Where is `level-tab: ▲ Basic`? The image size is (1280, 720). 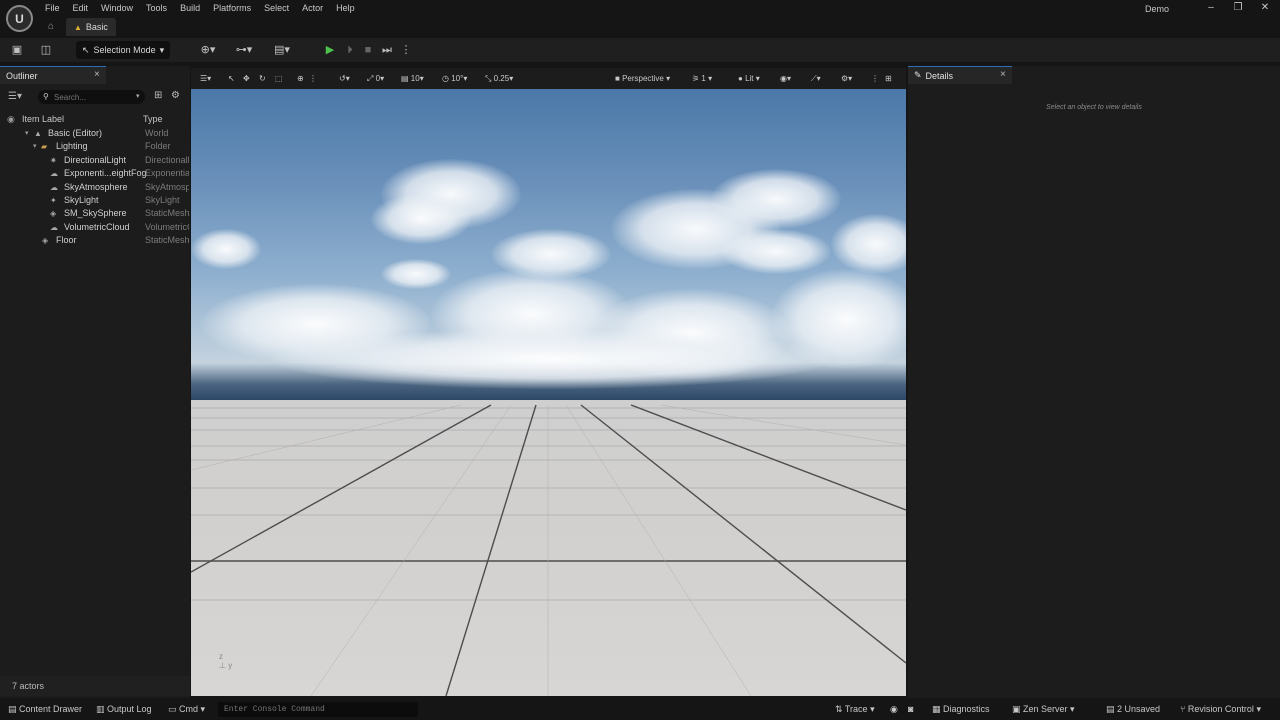 level-tab: ▲ Basic is located at coordinates (91, 27).